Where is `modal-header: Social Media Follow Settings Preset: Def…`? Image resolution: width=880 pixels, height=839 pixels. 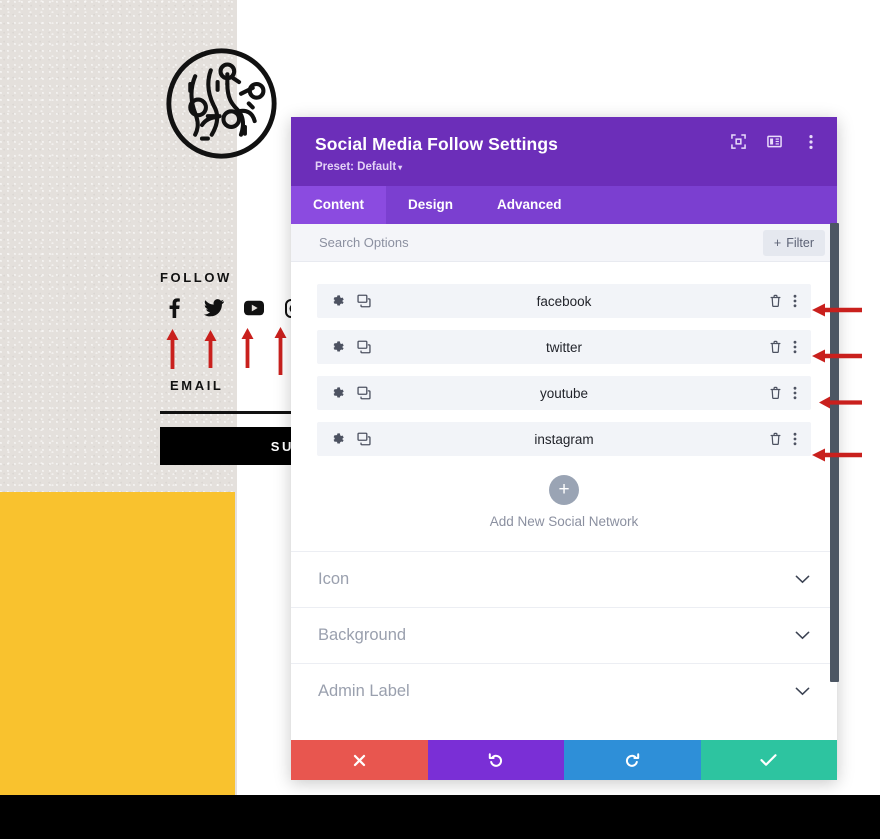
modal-header: Social Media Follow Settings Preset: Def… is located at coordinates (564, 151).